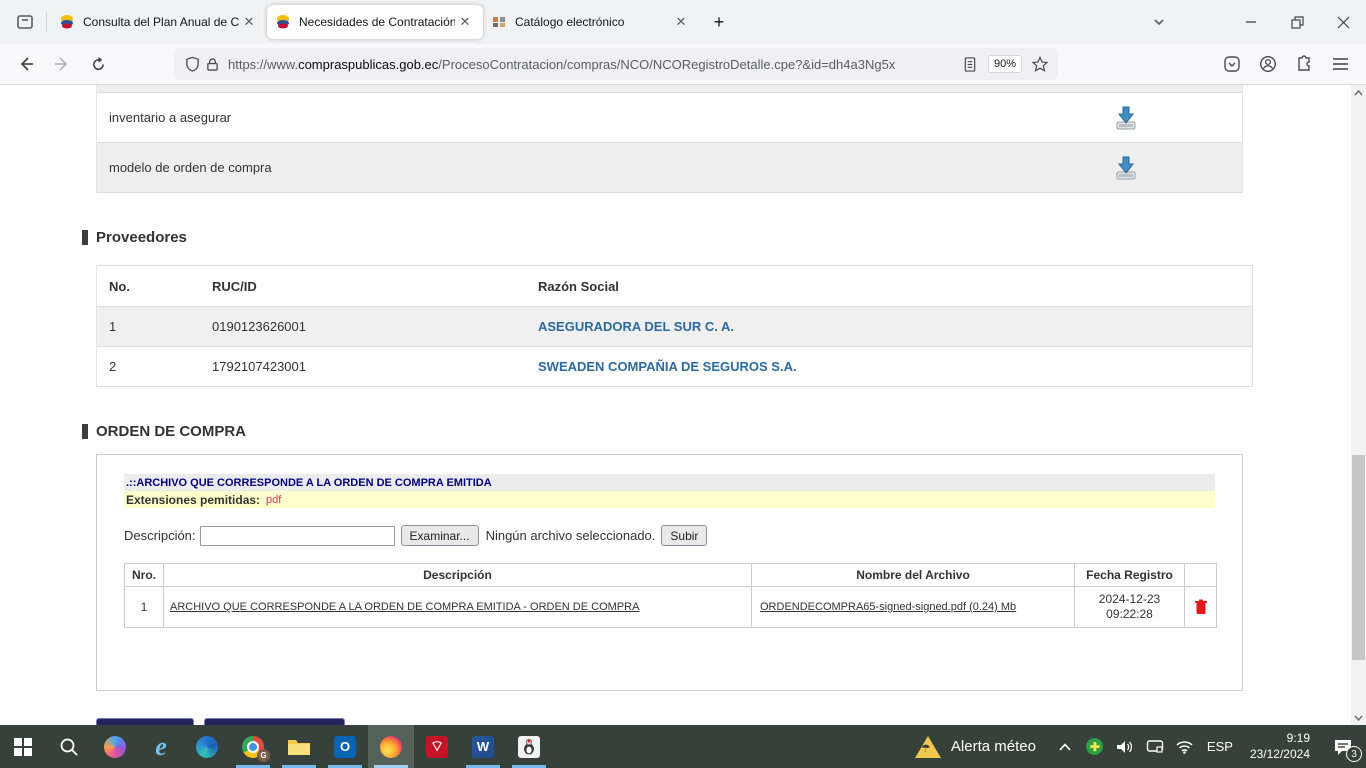  Describe the element at coordinates (144, 607) in the screenshot. I see `cell-nro: 1` at that location.